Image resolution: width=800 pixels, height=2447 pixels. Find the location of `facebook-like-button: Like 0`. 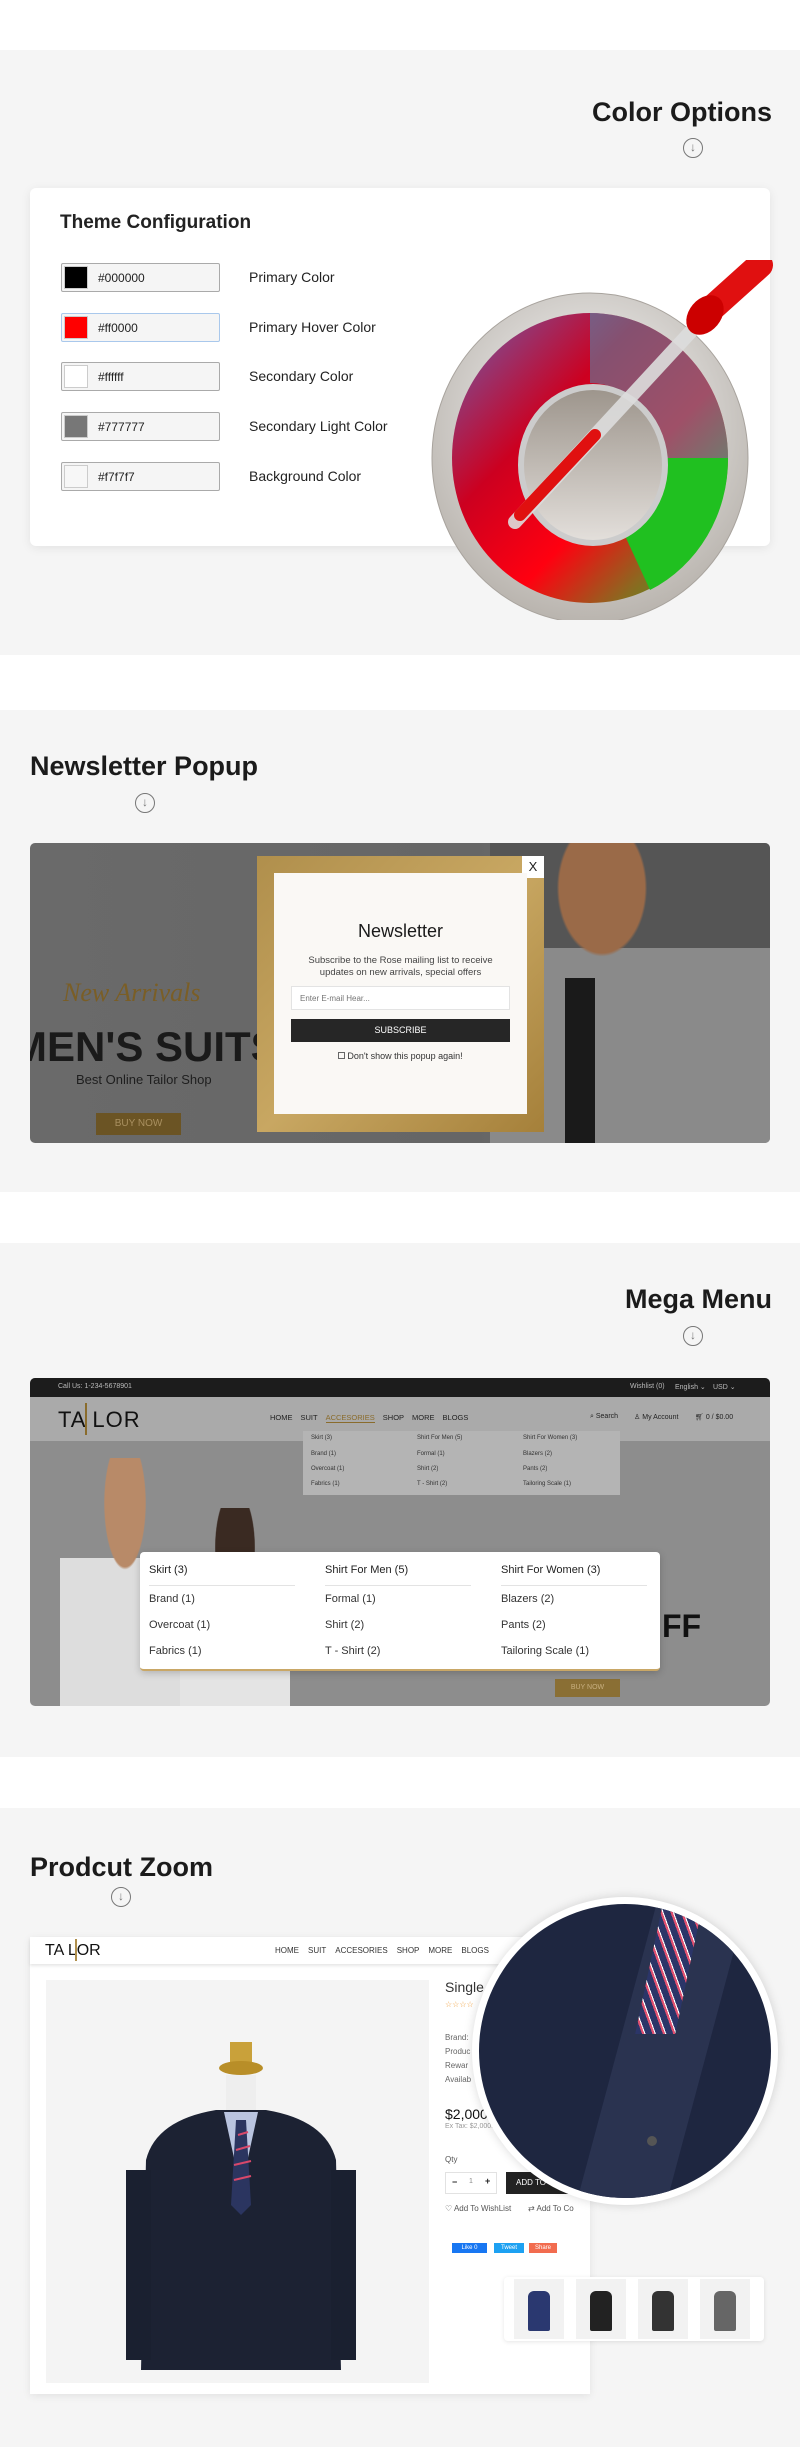

facebook-like-button: Like 0 is located at coordinates (469, 2248).